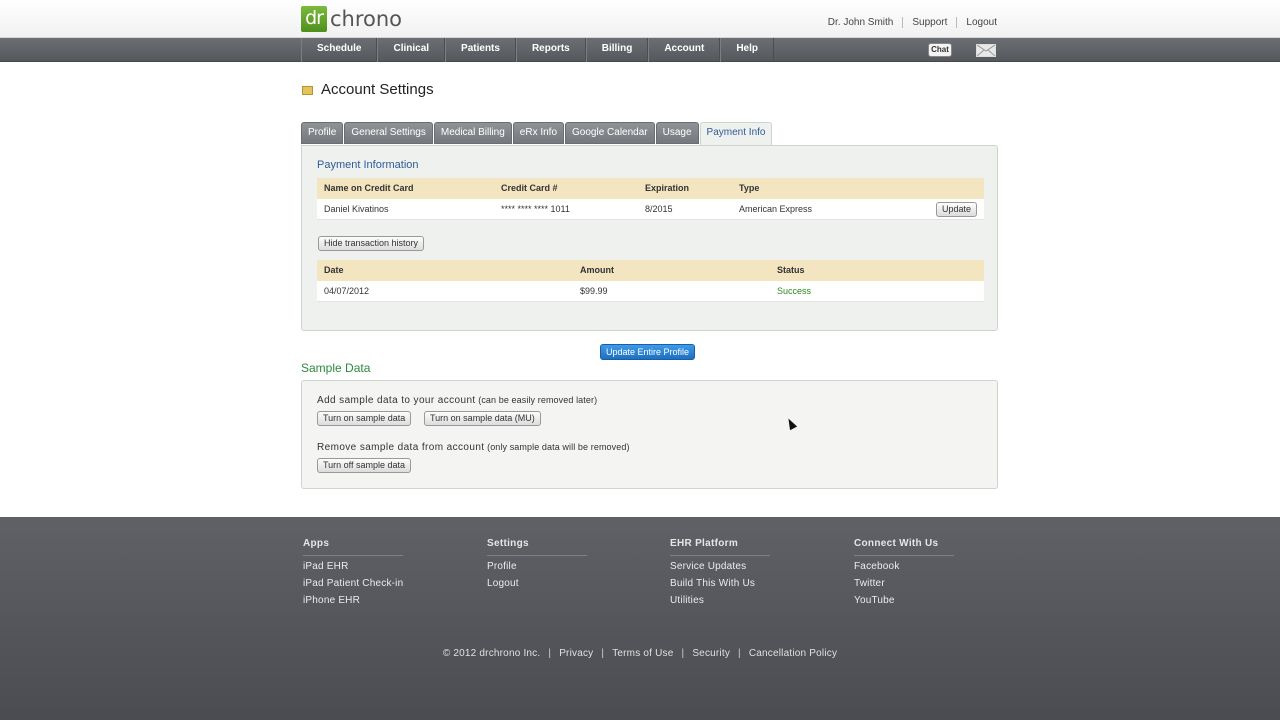  I want to click on footer-link-service-updates: Service Updates, so click(745, 567).